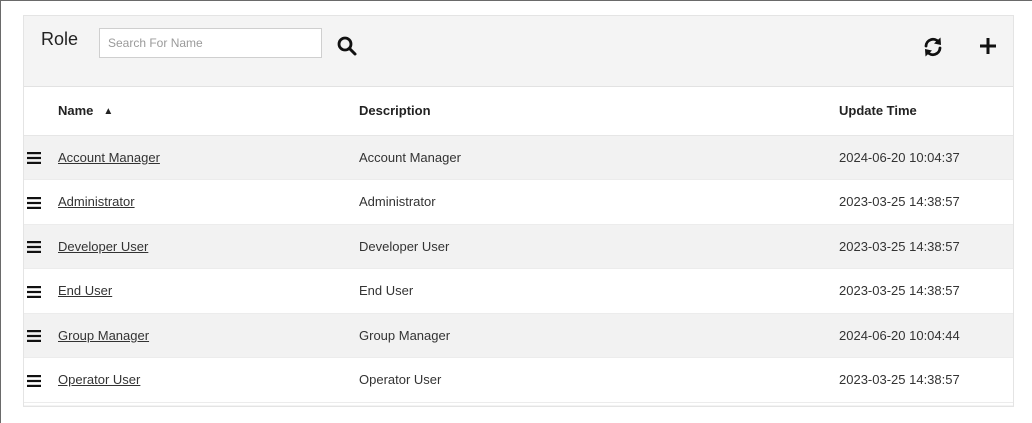  I want to click on role-name-link: Account Manager, so click(109, 157).